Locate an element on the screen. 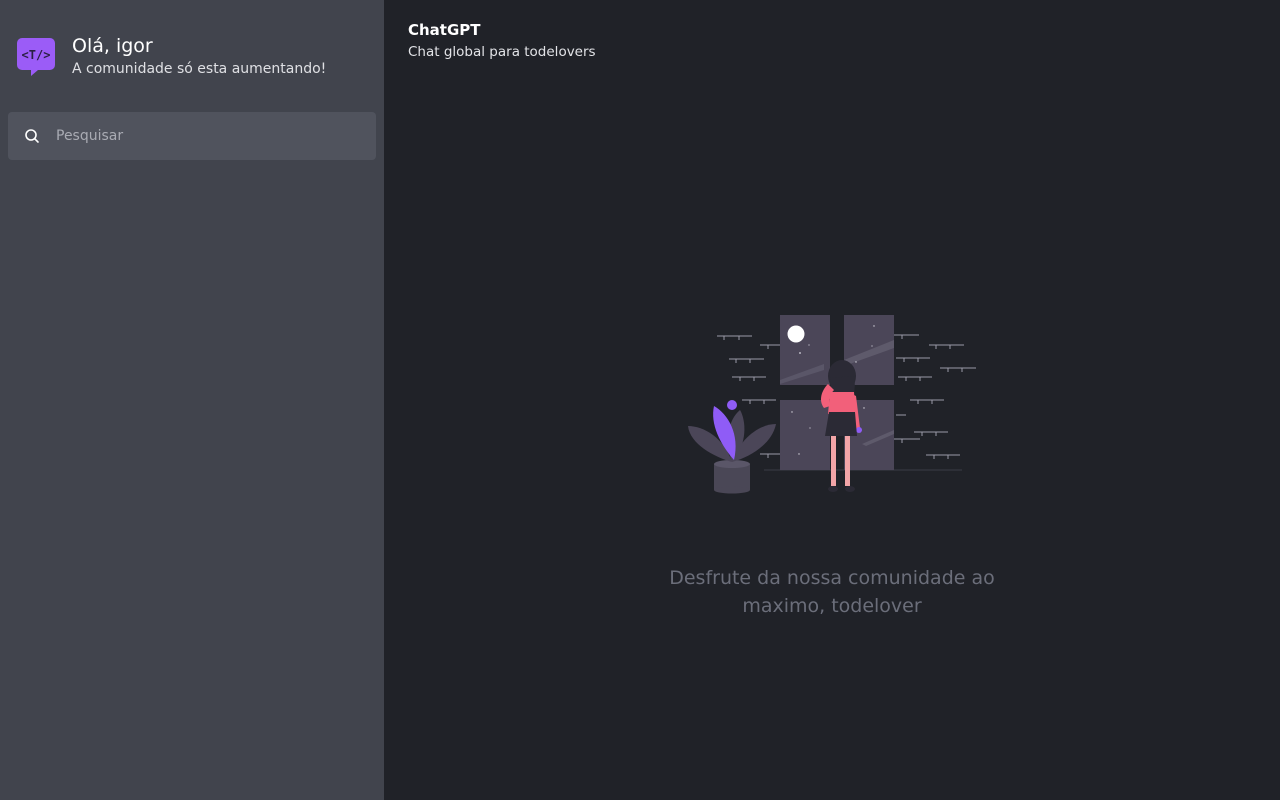 The width and height of the screenshot is (1280, 800). greeting-subtitle: A comunidade só esta aumentando! is located at coordinates (199, 69).